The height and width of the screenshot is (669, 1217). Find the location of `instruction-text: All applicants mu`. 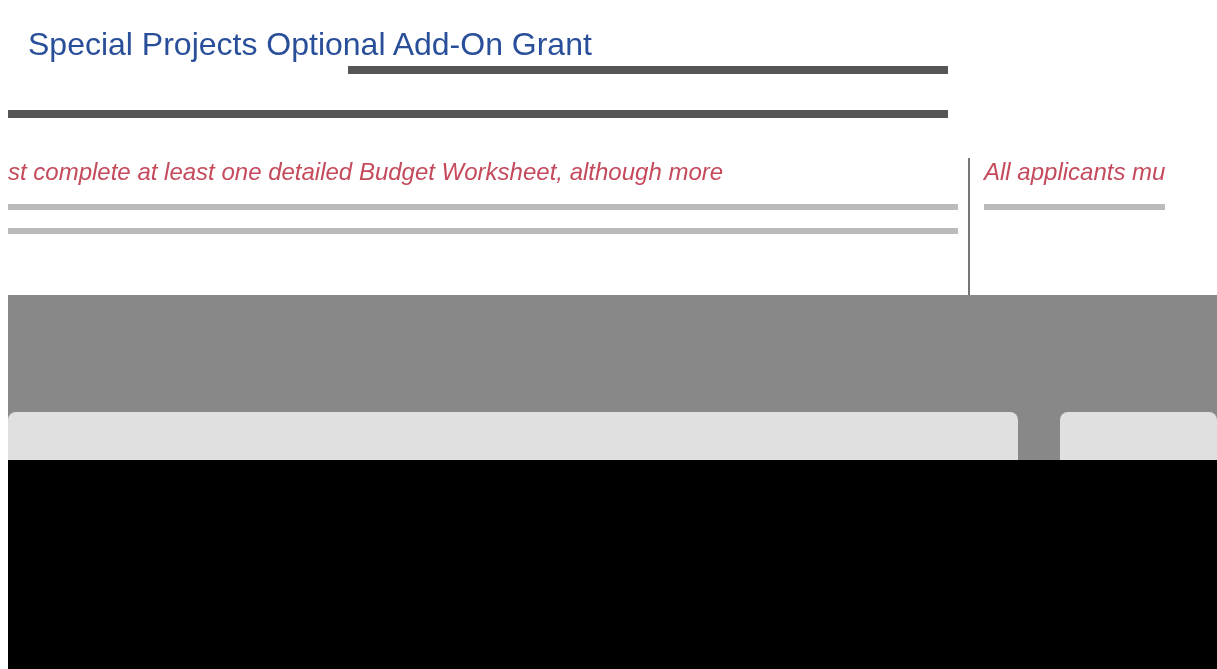

instruction-text: All applicants mu is located at coordinates (1075, 172).